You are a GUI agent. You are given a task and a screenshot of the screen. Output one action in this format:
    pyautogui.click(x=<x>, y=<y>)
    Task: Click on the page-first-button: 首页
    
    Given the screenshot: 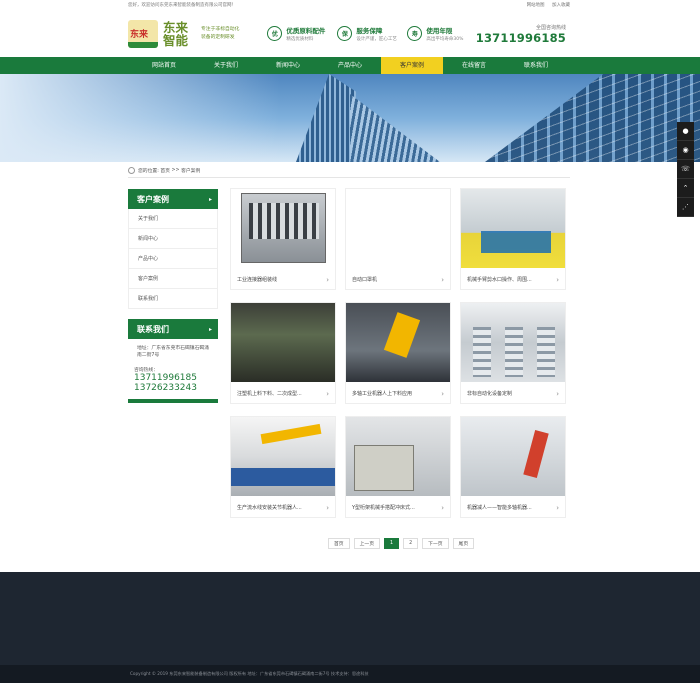 What is the action you would take?
    pyautogui.click(x=339, y=543)
    